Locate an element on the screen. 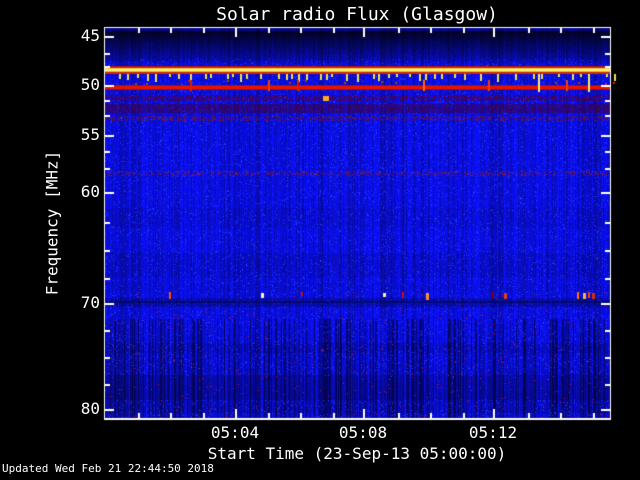  y-tick-60: 60 is located at coordinates (90, 191).